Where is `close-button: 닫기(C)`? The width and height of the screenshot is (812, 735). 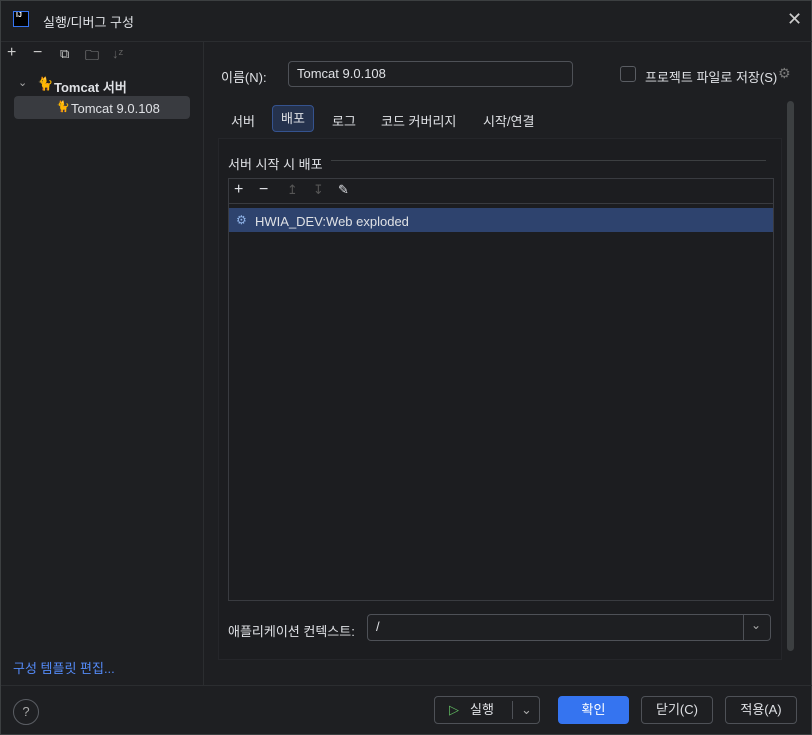 close-button: 닫기(C) is located at coordinates (677, 710).